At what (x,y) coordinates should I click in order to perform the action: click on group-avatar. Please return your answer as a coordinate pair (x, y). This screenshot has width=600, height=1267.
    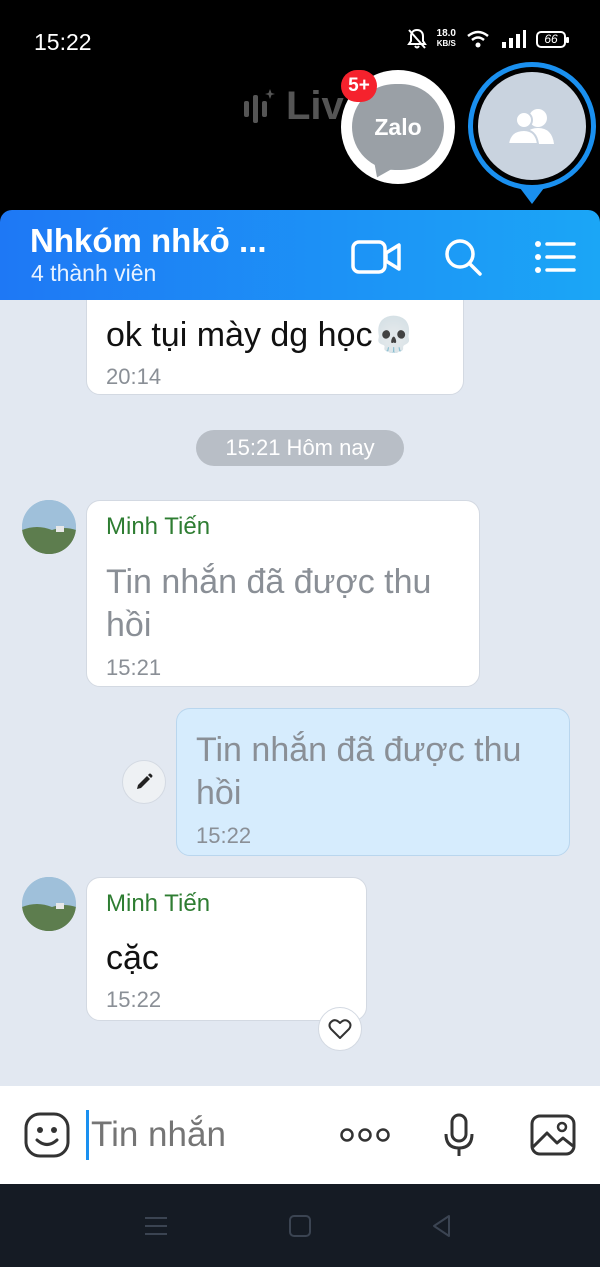
    Looking at the image, I should click on (532, 126).